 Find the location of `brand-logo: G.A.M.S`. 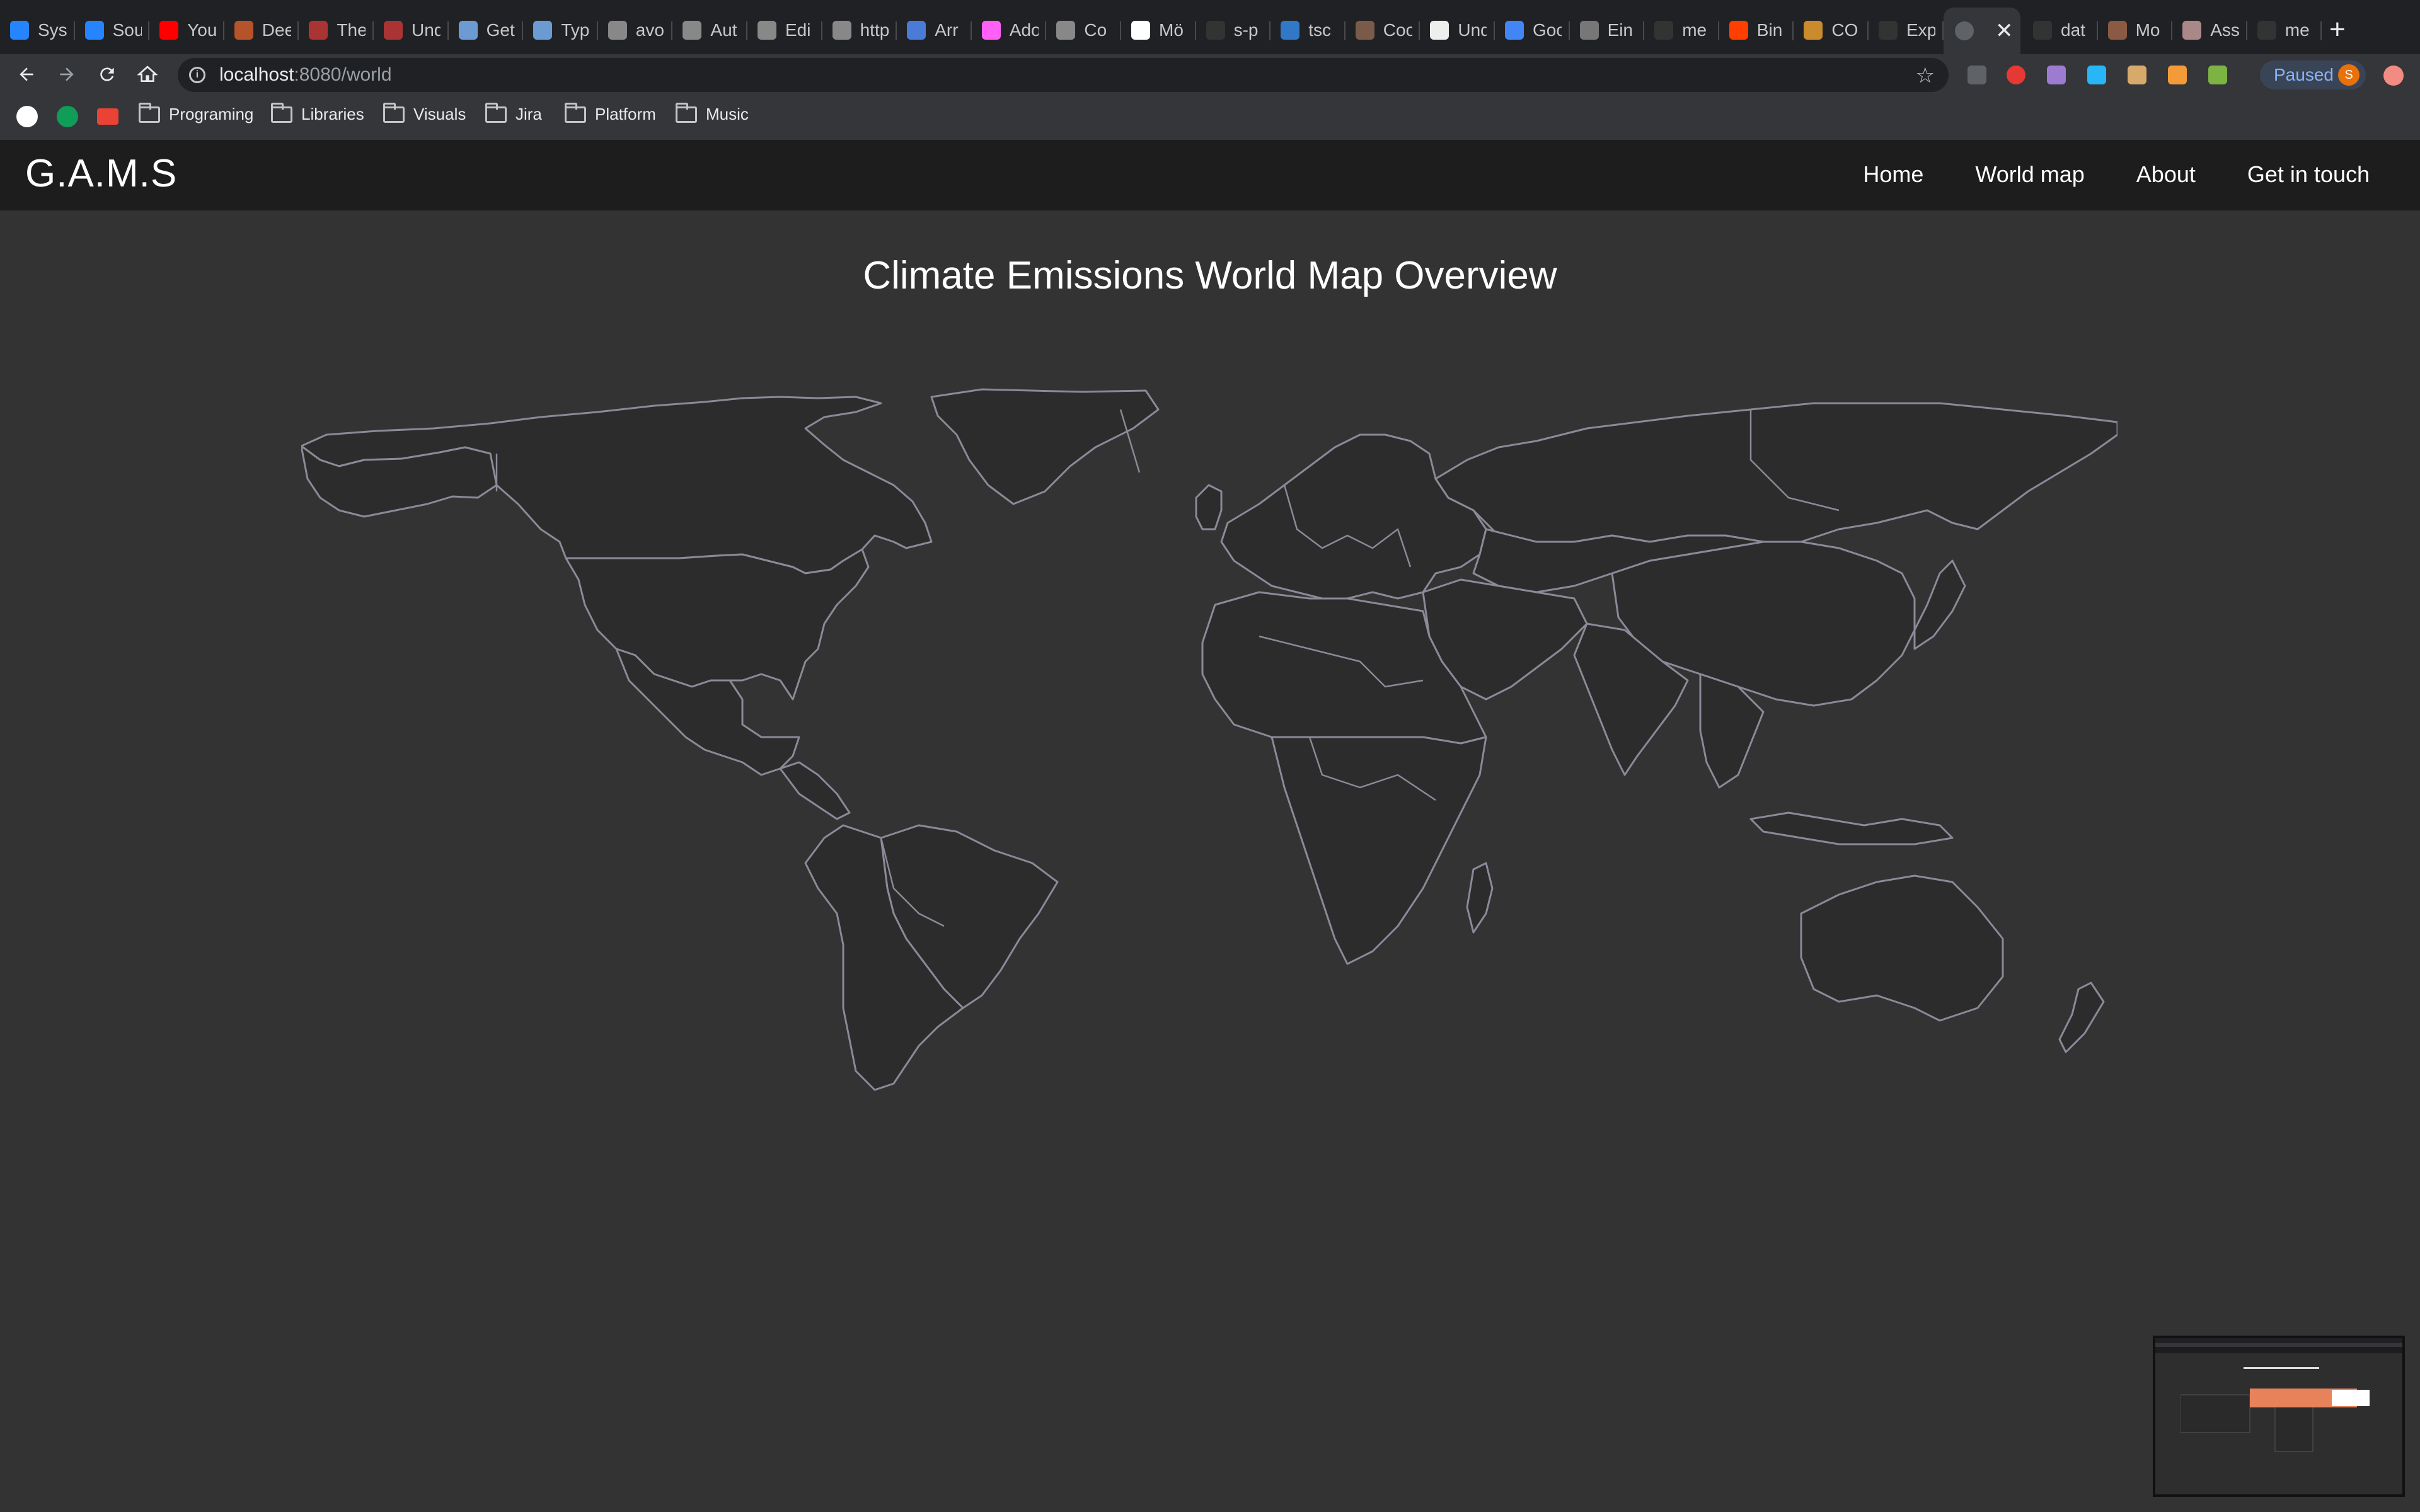

brand-logo: G.A.M.S is located at coordinates (101, 173).